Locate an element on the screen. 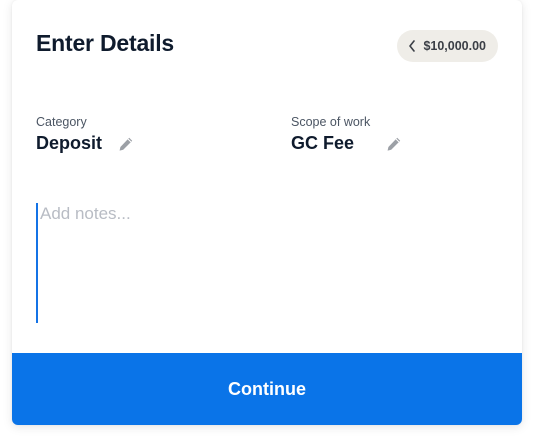 This screenshot has height=447, width=534. amount-value: $10,000.00 is located at coordinates (454, 46).